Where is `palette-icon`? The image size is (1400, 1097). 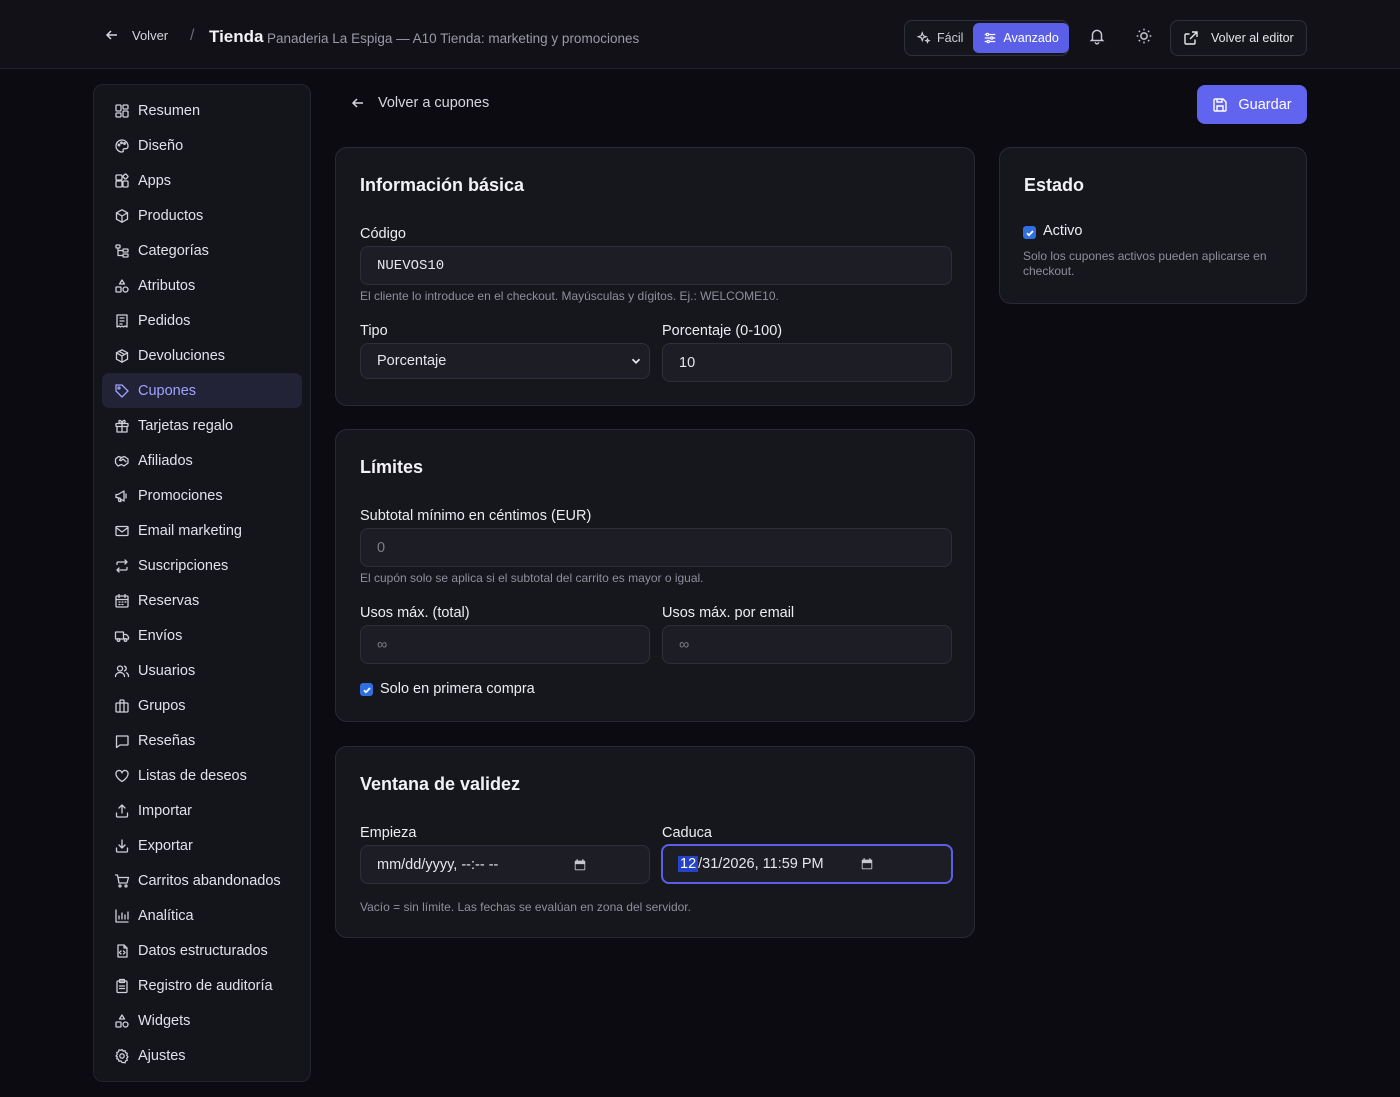
palette-icon is located at coordinates (122, 145).